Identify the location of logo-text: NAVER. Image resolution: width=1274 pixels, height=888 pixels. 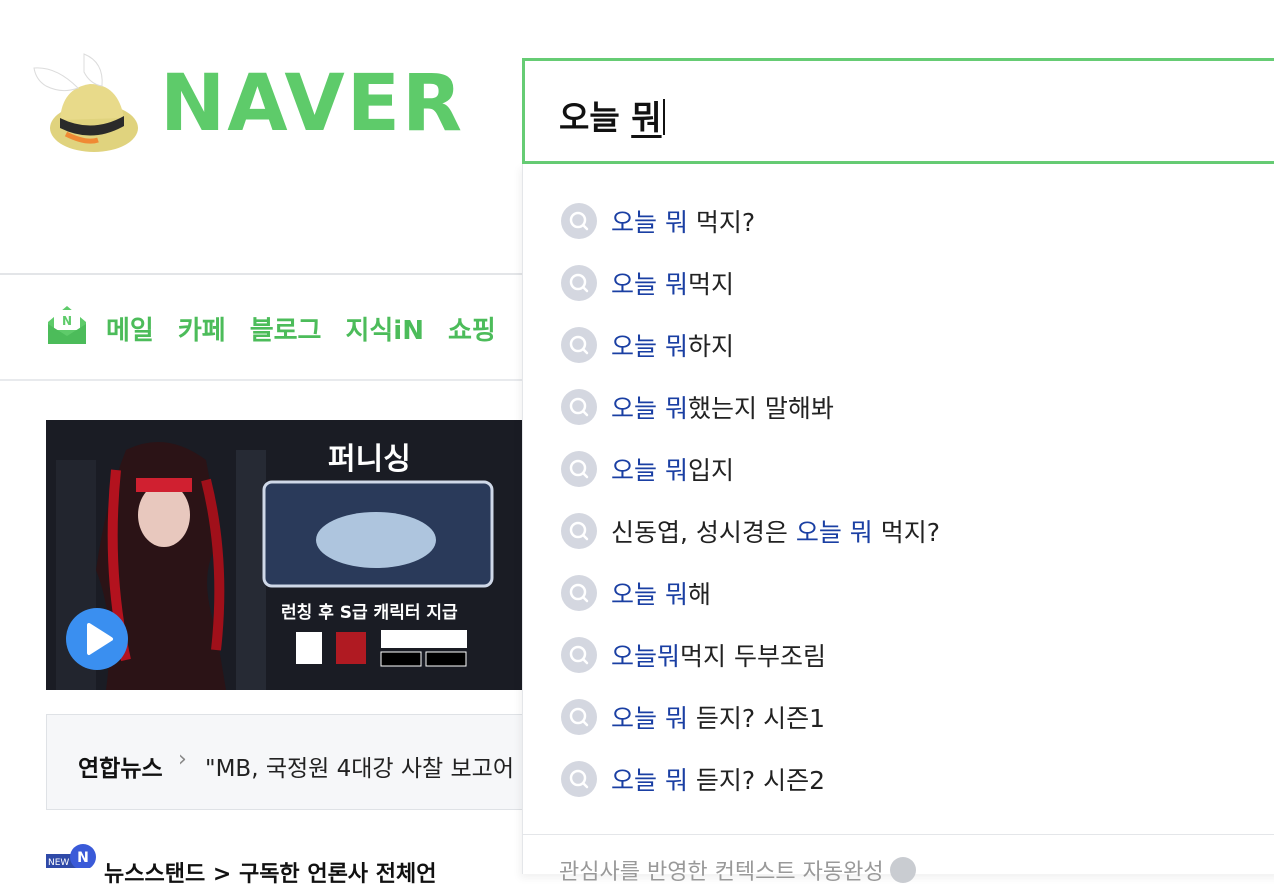
(312, 104).